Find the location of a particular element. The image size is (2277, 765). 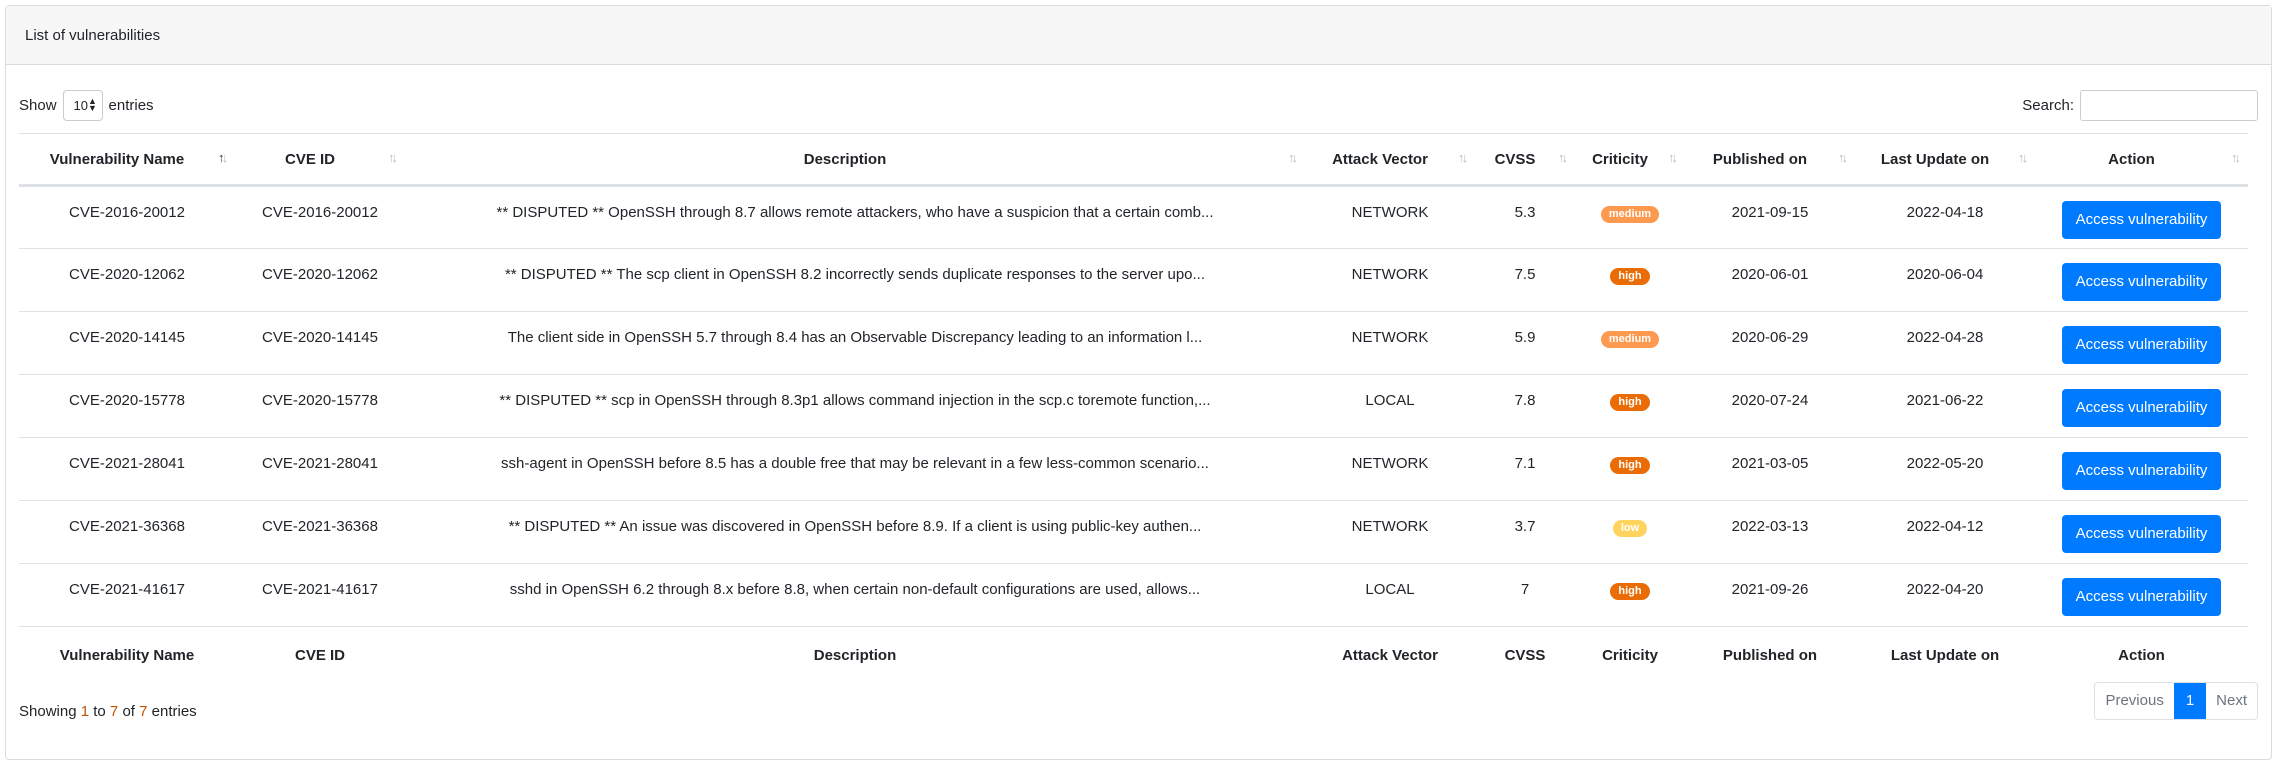

cell-updated: 2022-04-28 is located at coordinates (1945, 343).